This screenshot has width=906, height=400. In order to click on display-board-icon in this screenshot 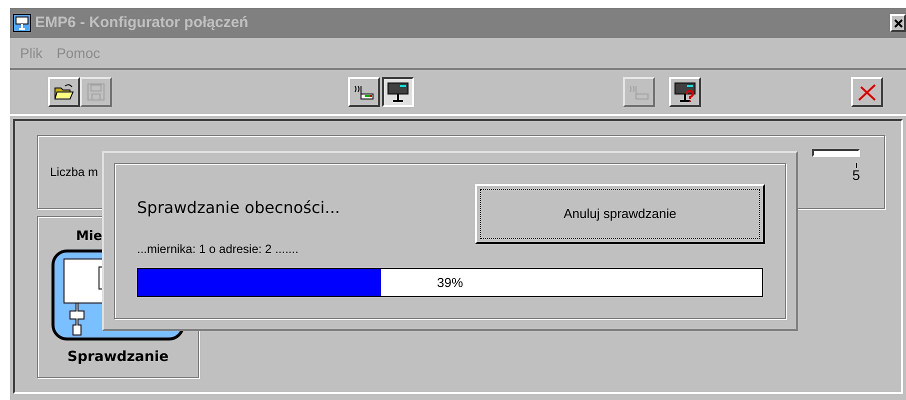, I will do `click(398, 92)`.